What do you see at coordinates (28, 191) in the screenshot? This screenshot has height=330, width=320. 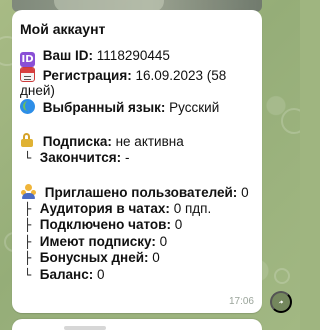 I see `people-icon` at bounding box center [28, 191].